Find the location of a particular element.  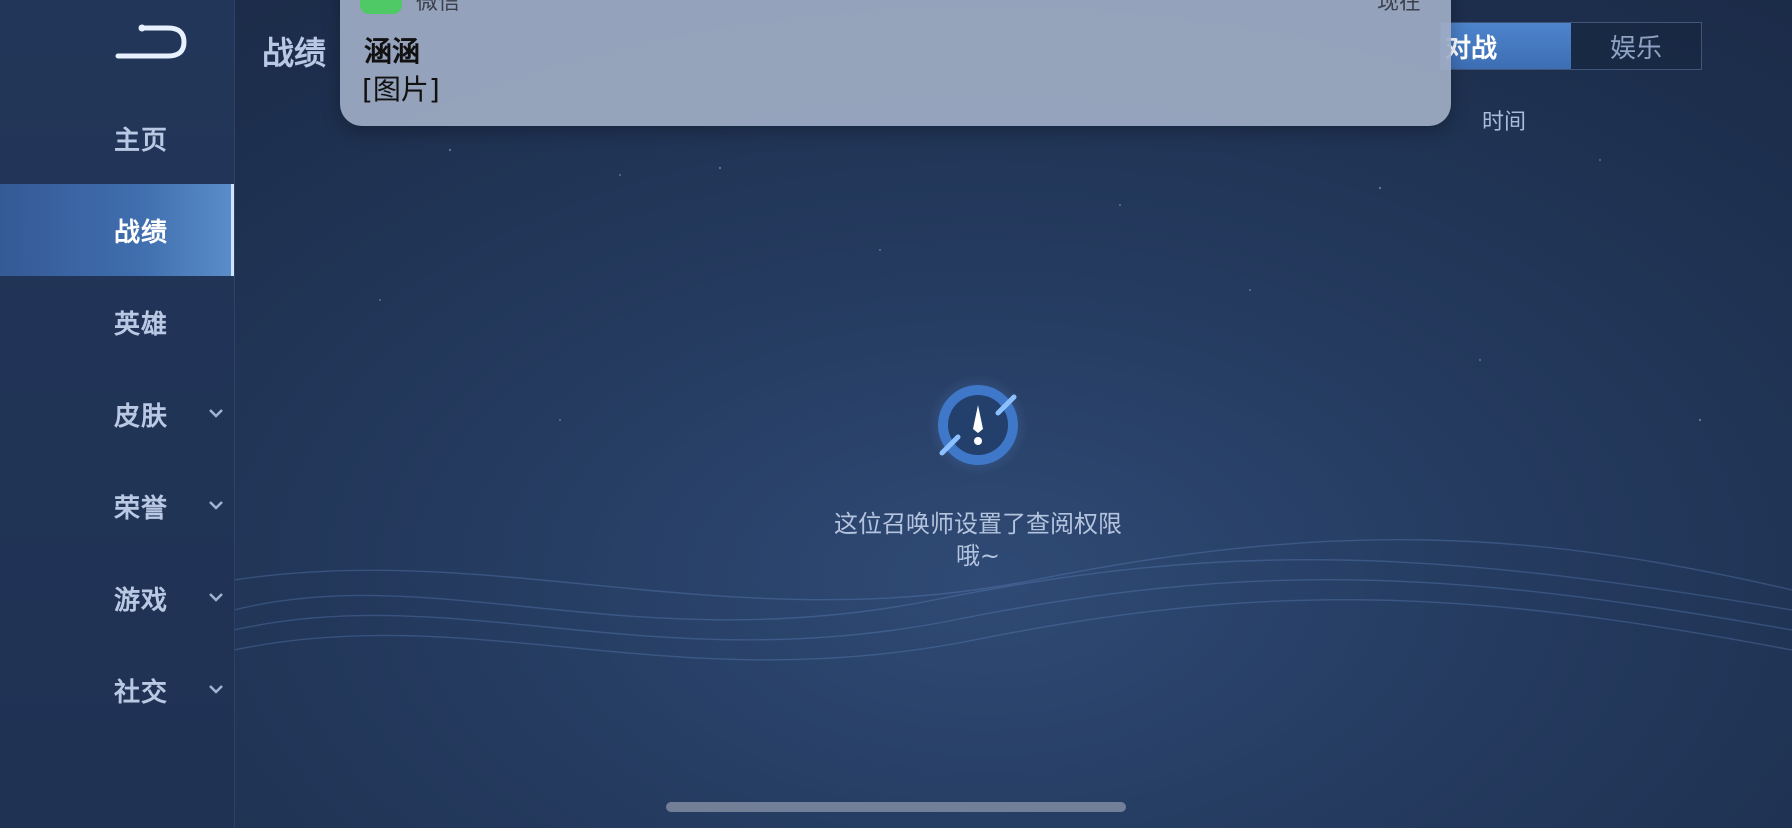

tab-label: 对战 is located at coordinates (1470, 48).